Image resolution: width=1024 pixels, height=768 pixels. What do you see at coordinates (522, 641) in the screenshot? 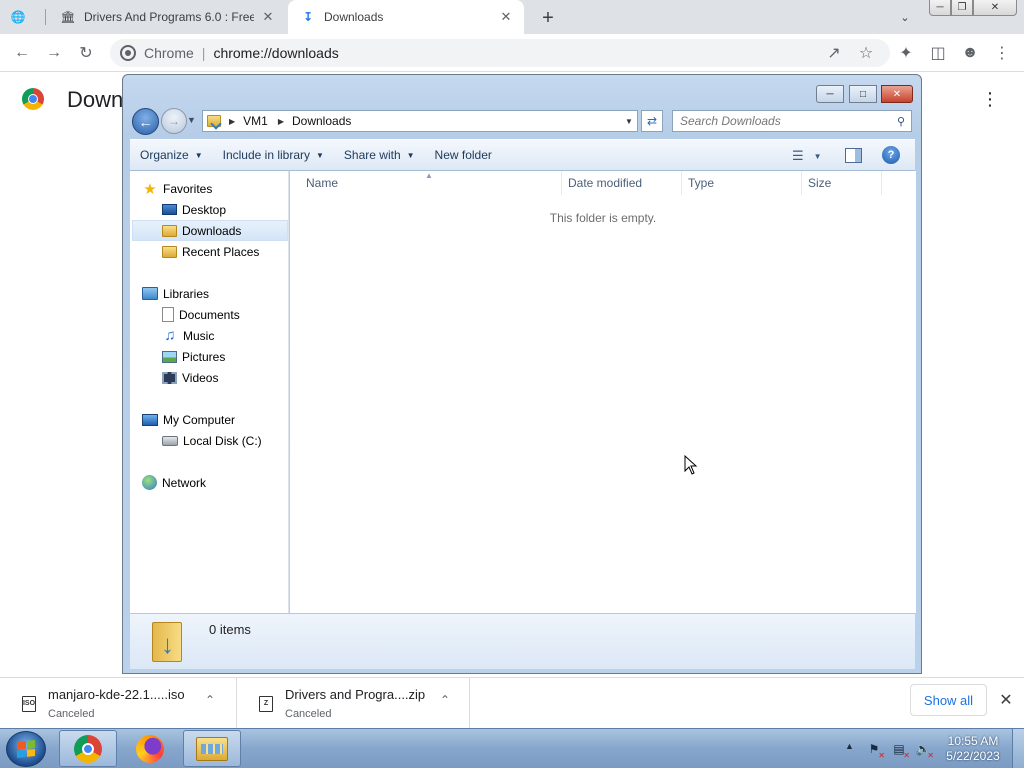
I see `details-pane: 0 items` at bounding box center [522, 641].